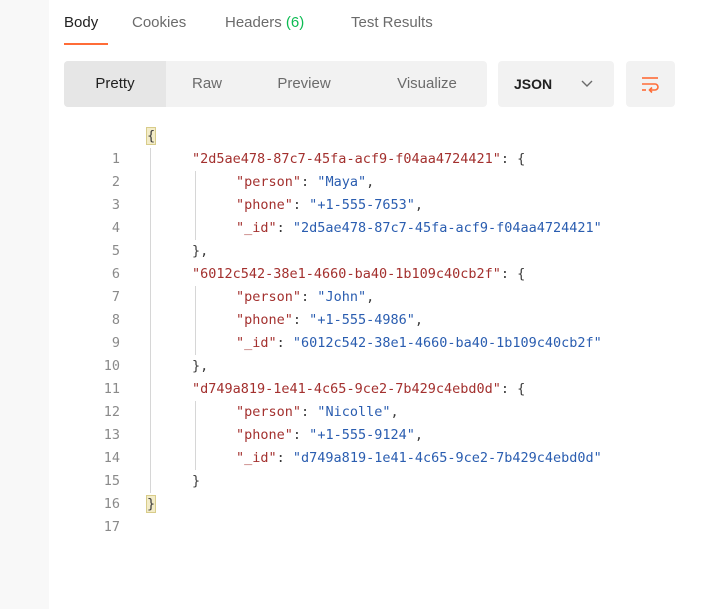 Image resolution: width=720 pixels, height=609 pixels. I want to click on format-select-value: JSON, so click(533, 84).